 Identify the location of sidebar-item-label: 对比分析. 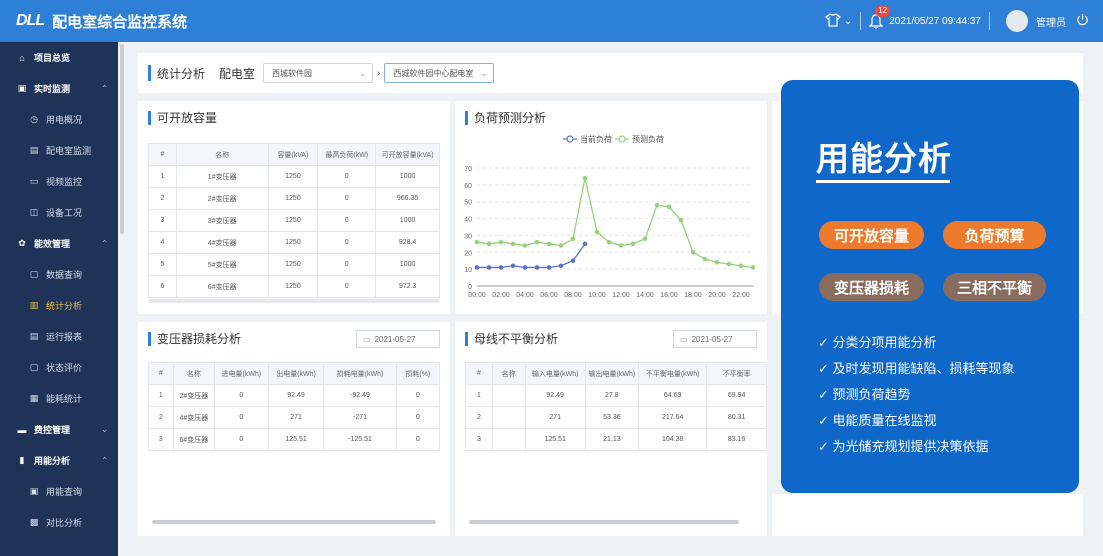
(64, 523).